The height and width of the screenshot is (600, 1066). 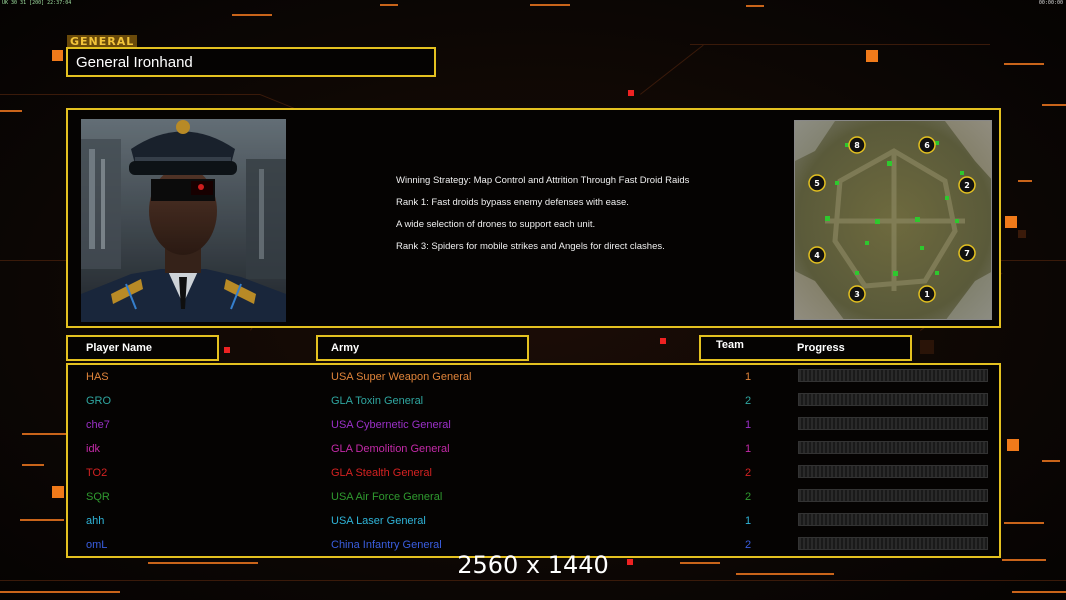 I want to click on player-name: SQR, so click(x=98, y=497).